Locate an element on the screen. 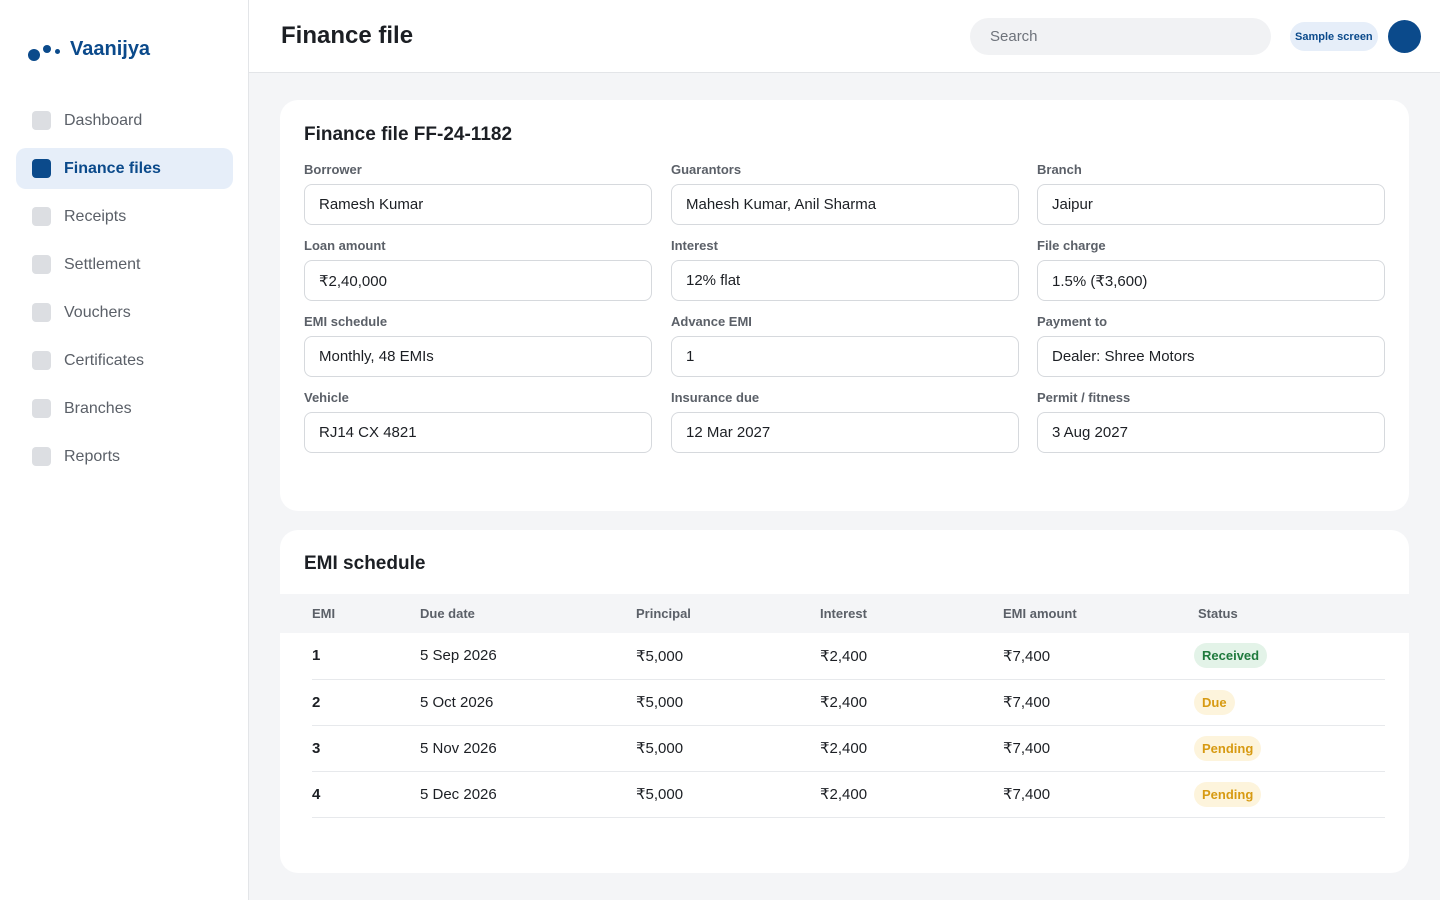 This screenshot has width=1440, height=900. insurance-due-field: Insurance due is located at coordinates (845, 421).